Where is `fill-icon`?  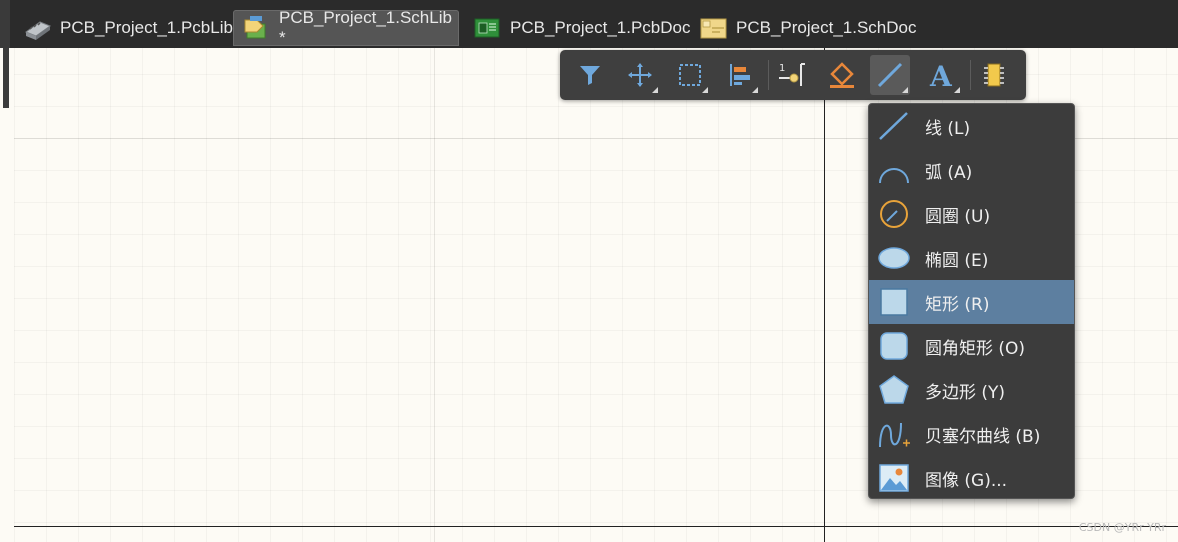 fill-icon is located at coordinates (842, 75).